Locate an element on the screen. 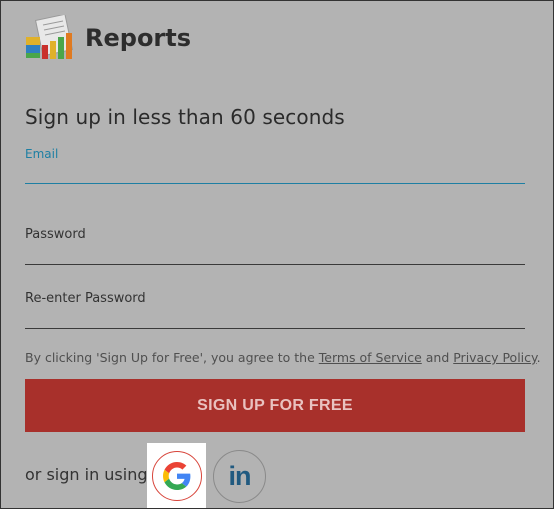 The image size is (554, 509). terms-suffix: . is located at coordinates (538, 357).